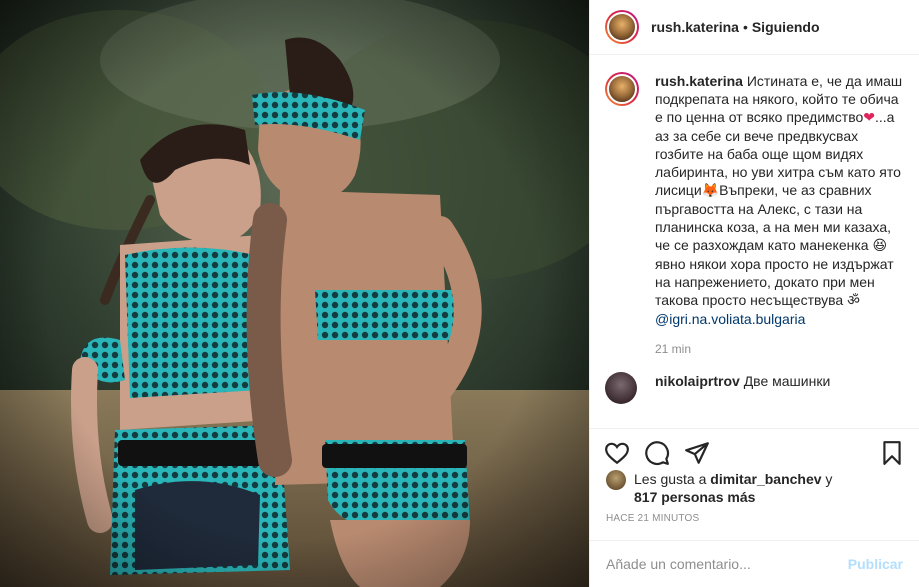  Describe the element at coordinates (727, 564) in the screenshot. I see `comment-input` at that location.